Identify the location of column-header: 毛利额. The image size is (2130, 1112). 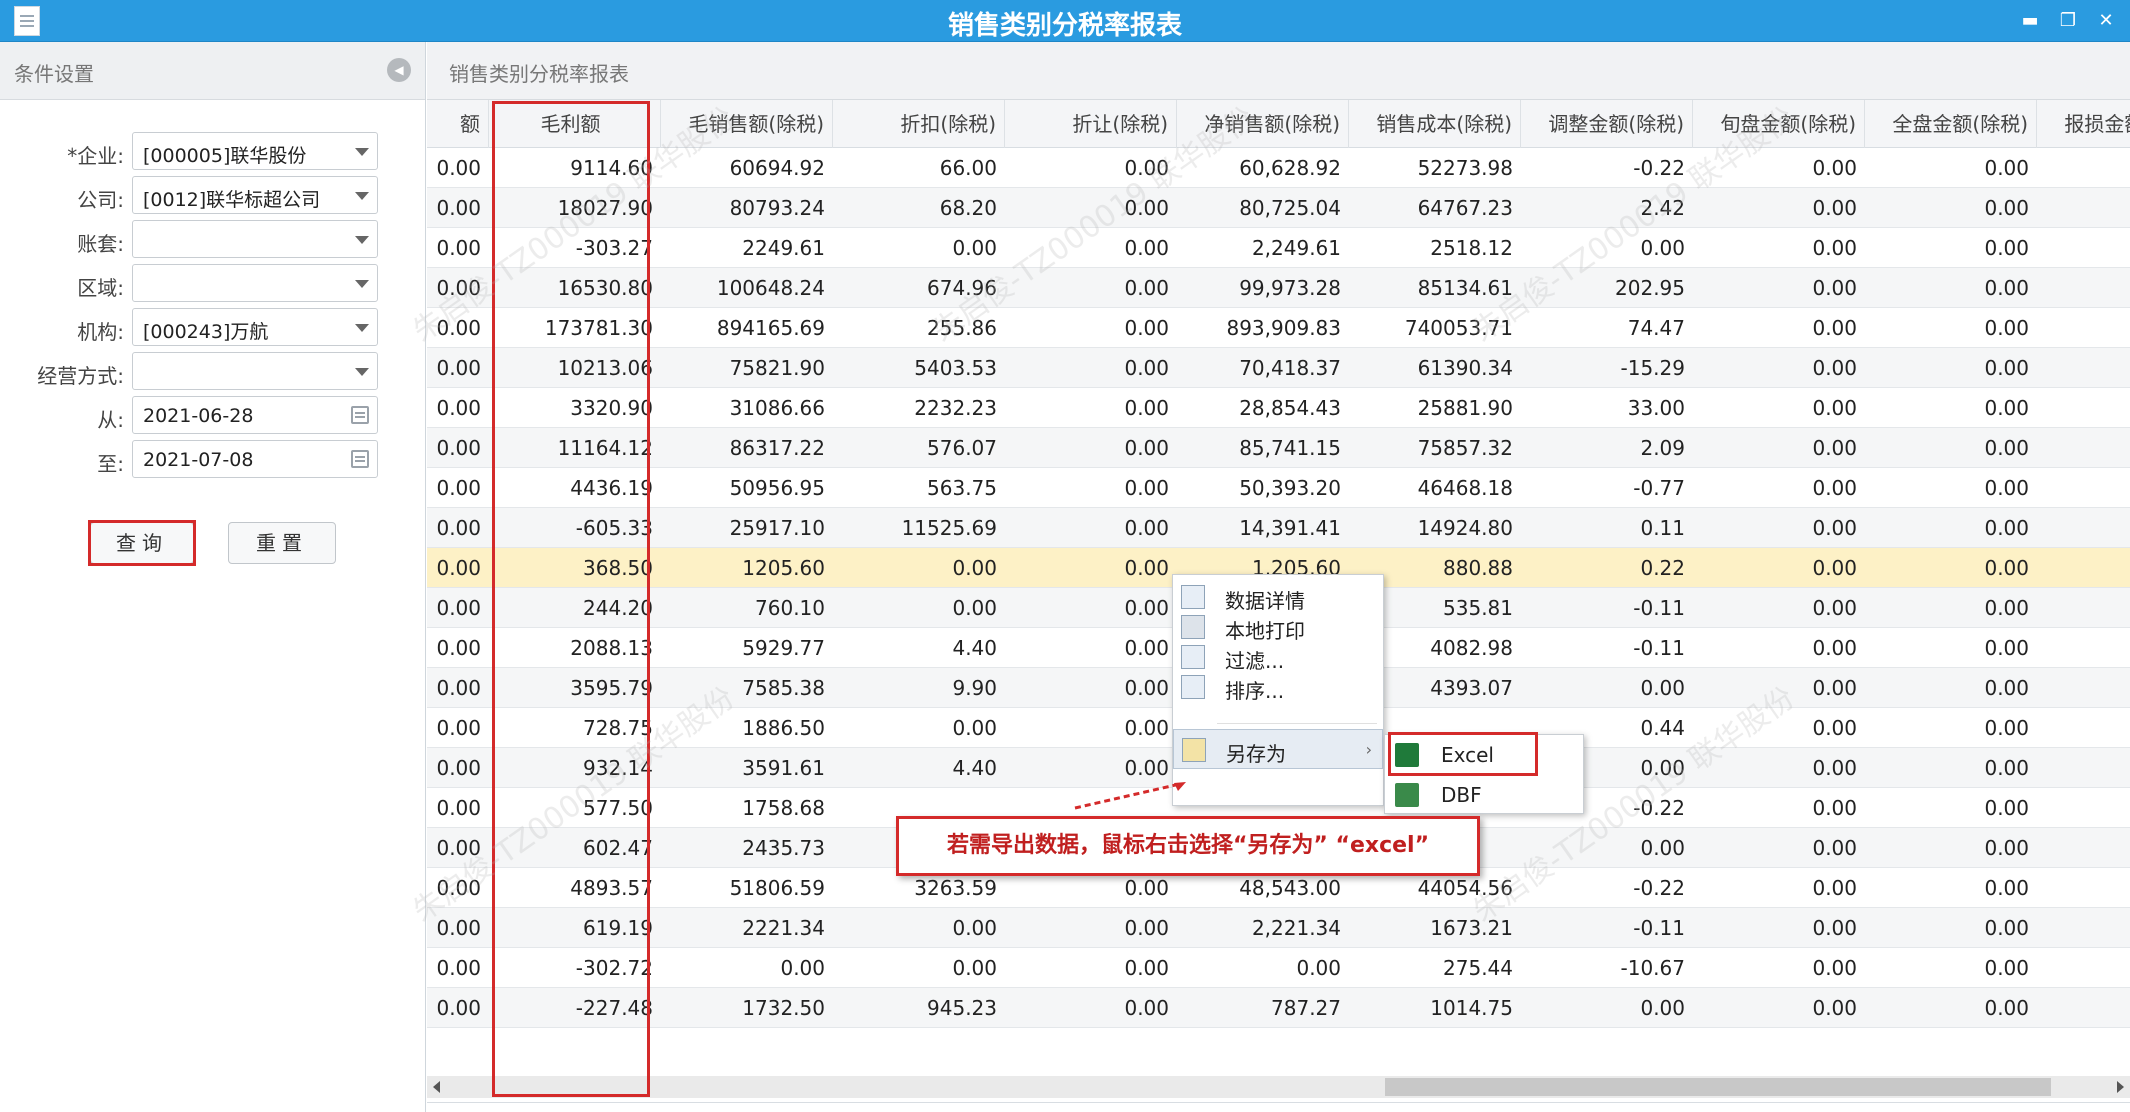
(575, 124).